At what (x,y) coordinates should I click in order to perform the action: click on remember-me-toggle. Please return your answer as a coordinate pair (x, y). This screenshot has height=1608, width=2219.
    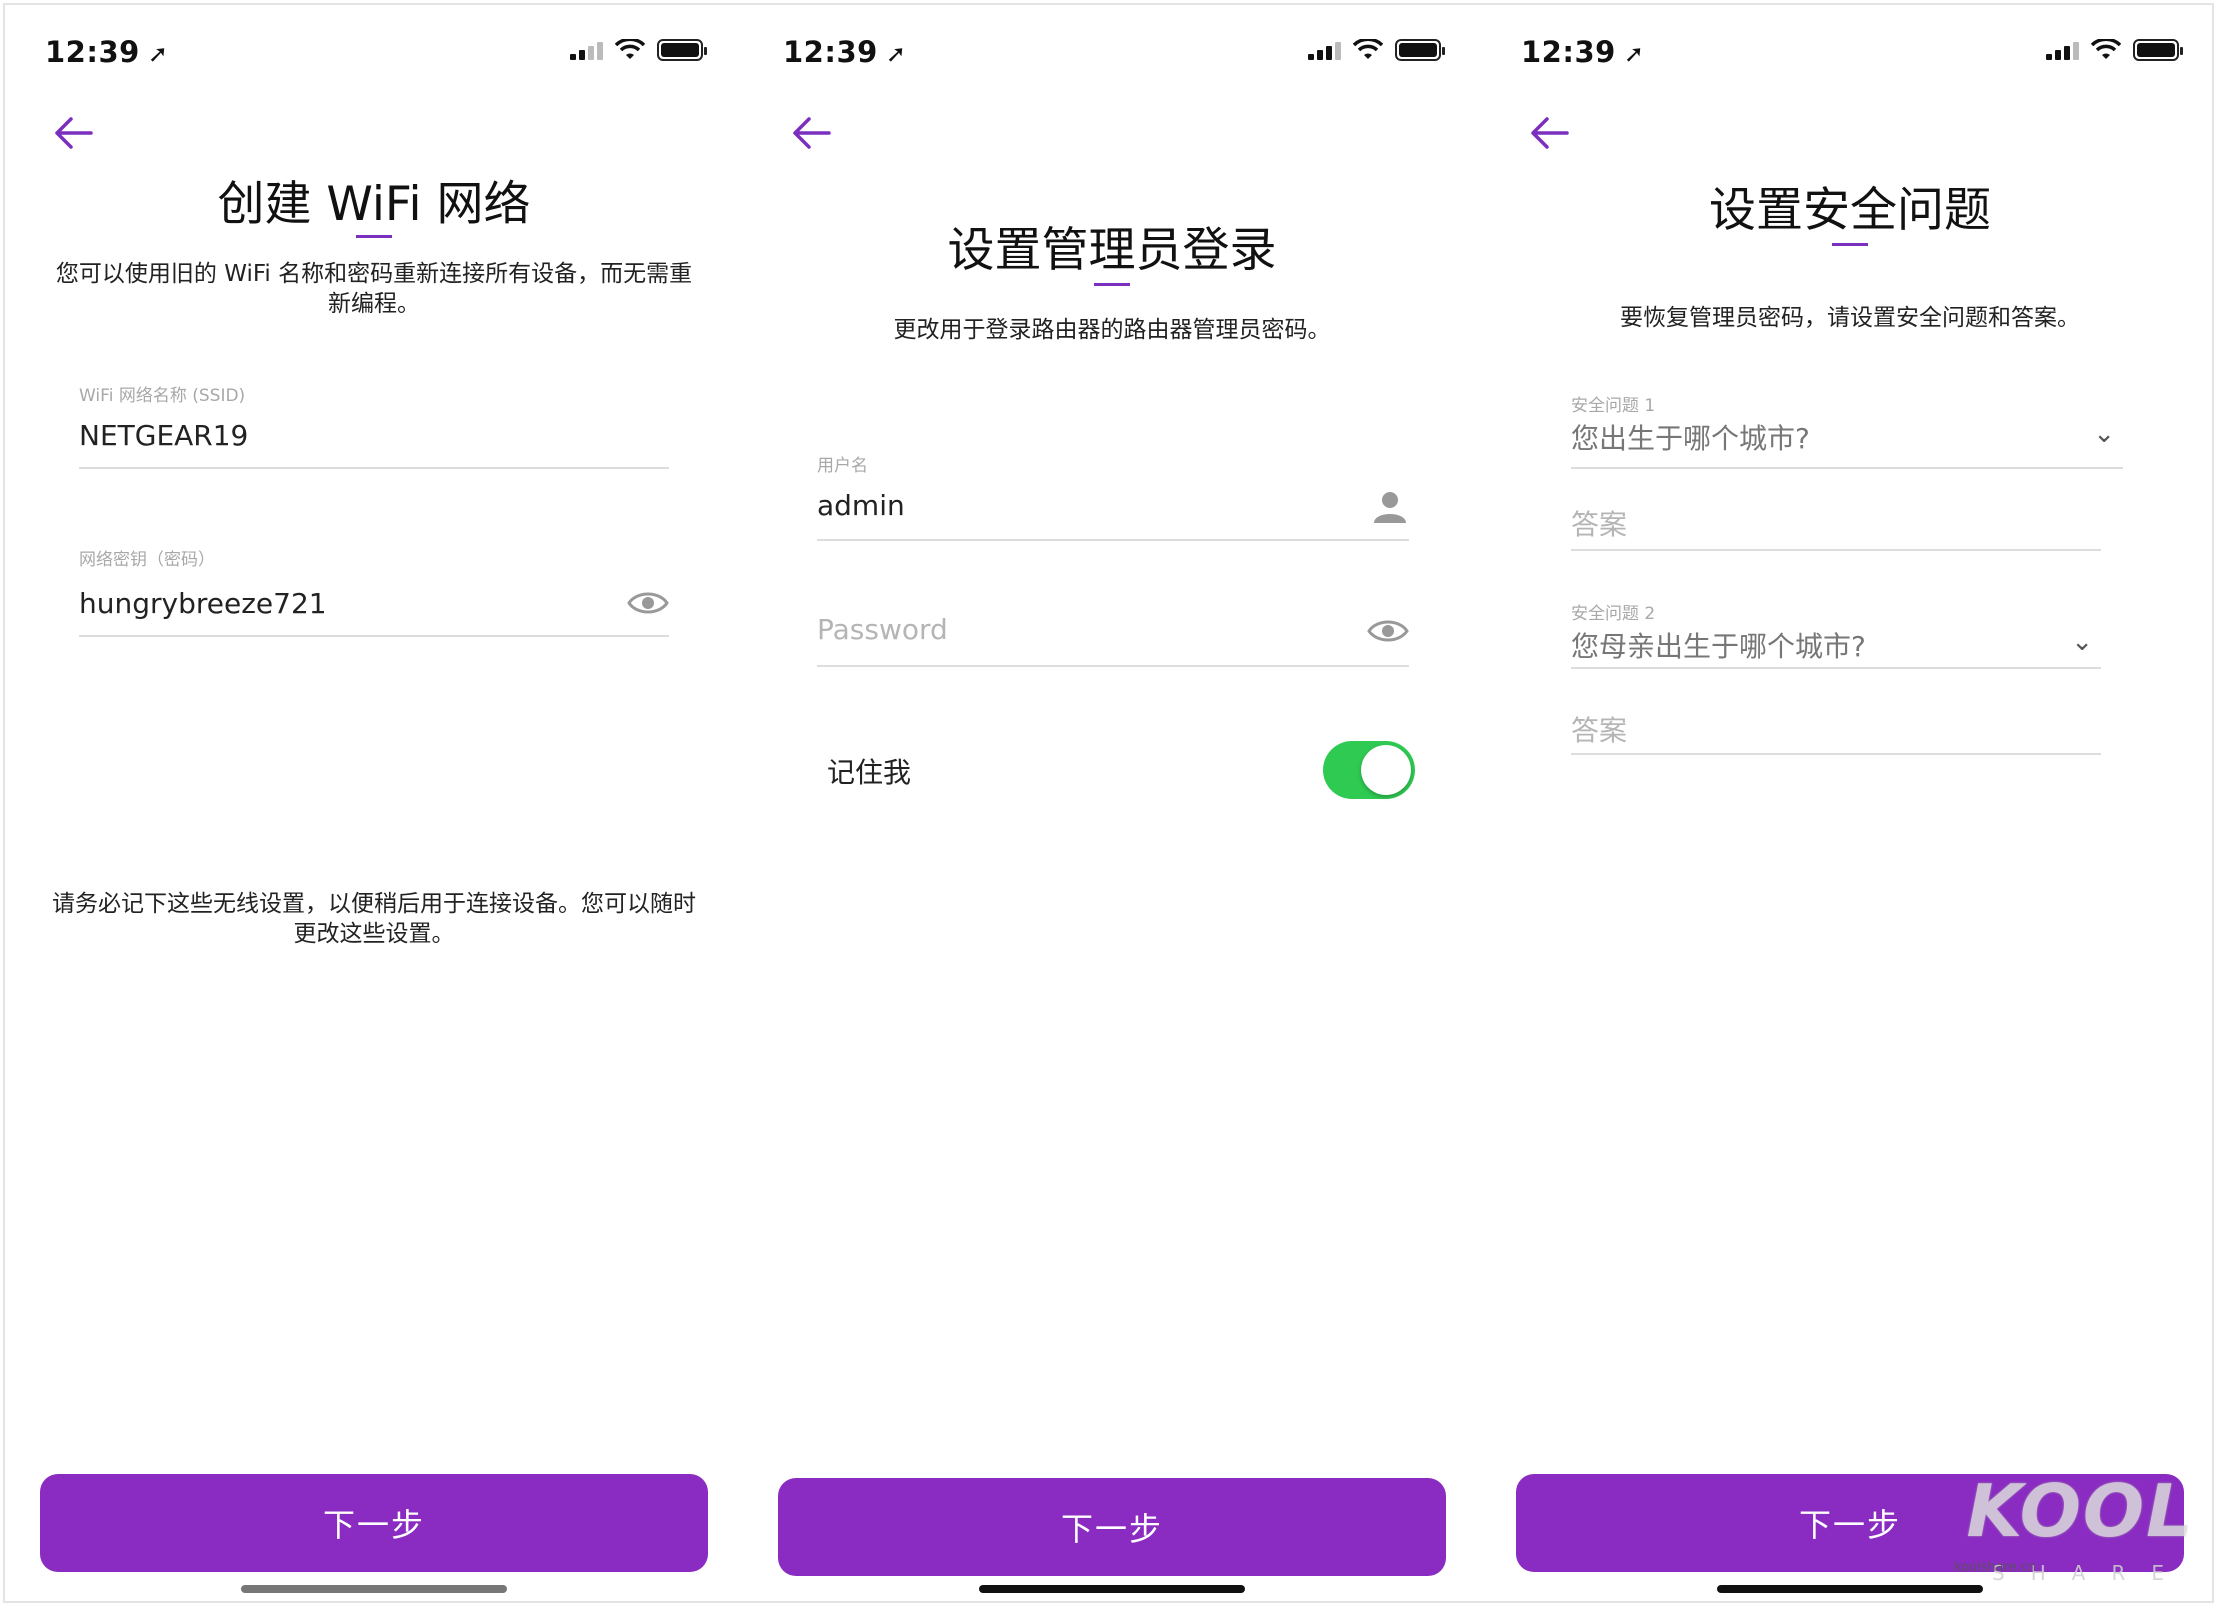
    Looking at the image, I should click on (1369, 770).